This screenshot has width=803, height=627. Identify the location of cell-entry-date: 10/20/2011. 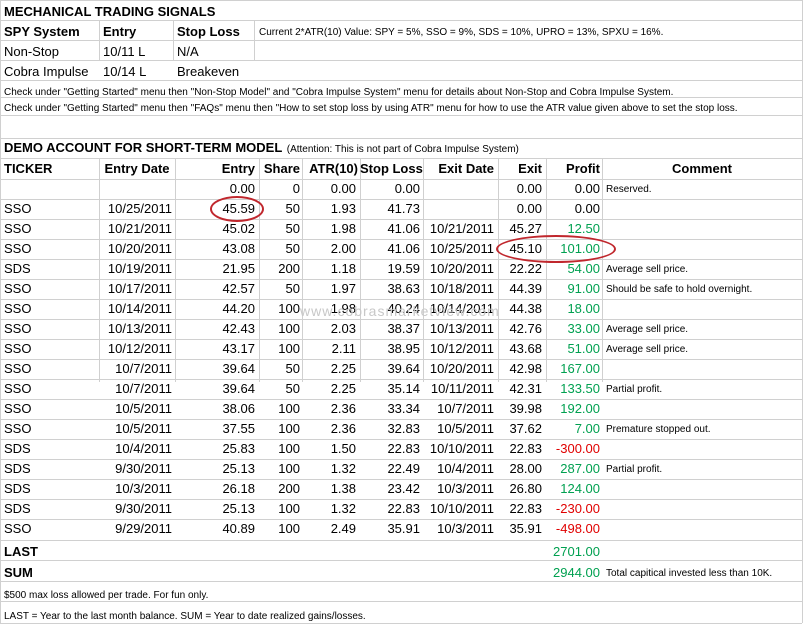
(139, 248).